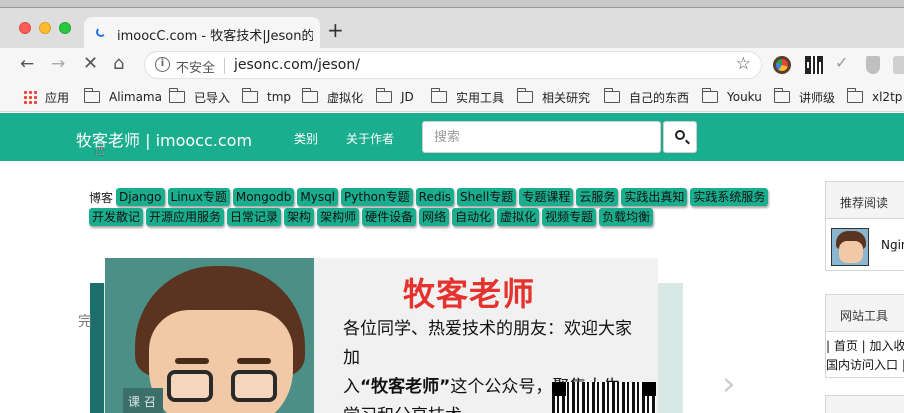  What do you see at coordinates (844, 62) in the screenshot?
I see `check-extension-icon: ✓` at bounding box center [844, 62].